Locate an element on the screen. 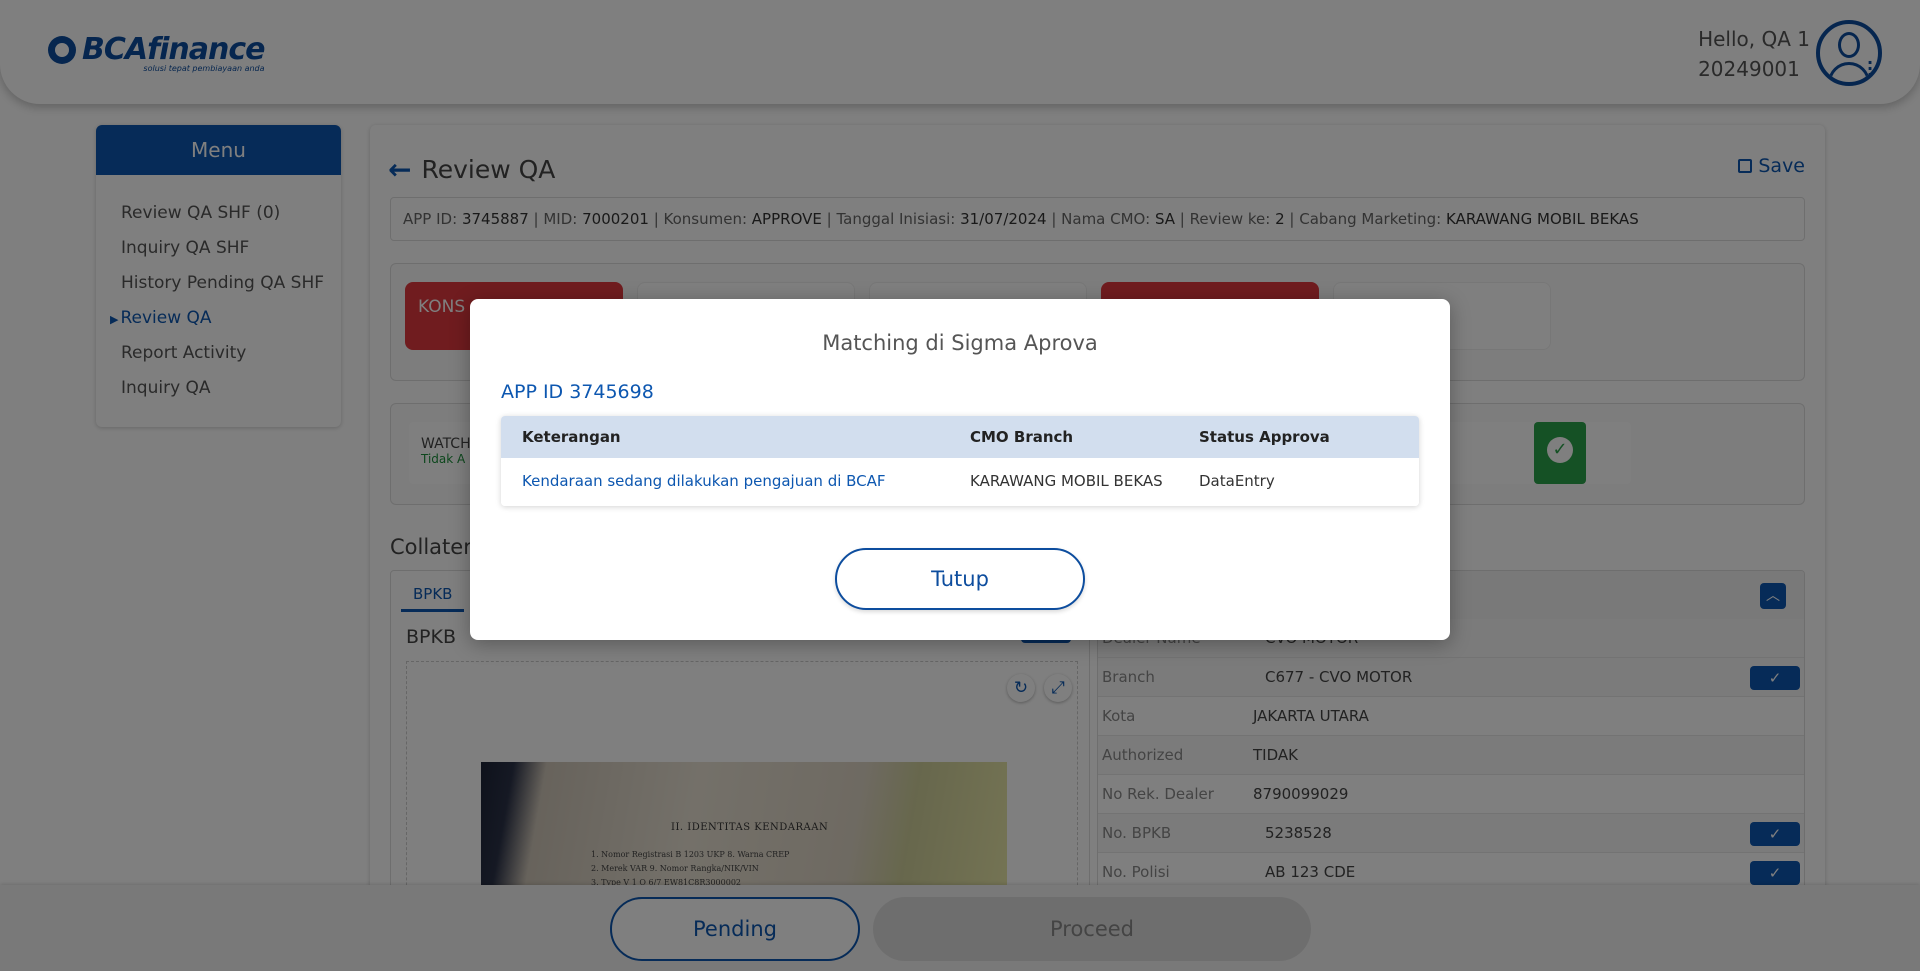 This screenshot has height=971, width=1920. close-button: Tutup is located at coordinates (960, 579).